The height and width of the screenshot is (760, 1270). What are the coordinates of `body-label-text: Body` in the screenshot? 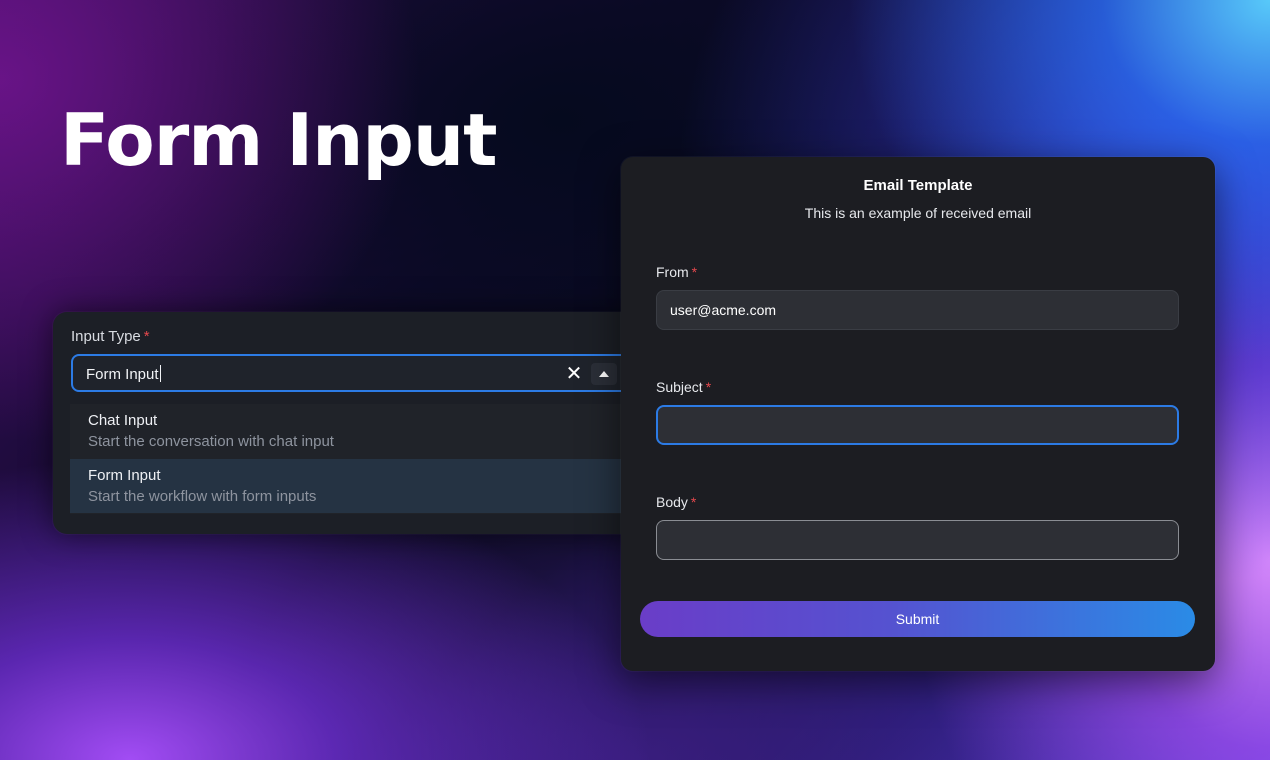 It's located at (672, 502).